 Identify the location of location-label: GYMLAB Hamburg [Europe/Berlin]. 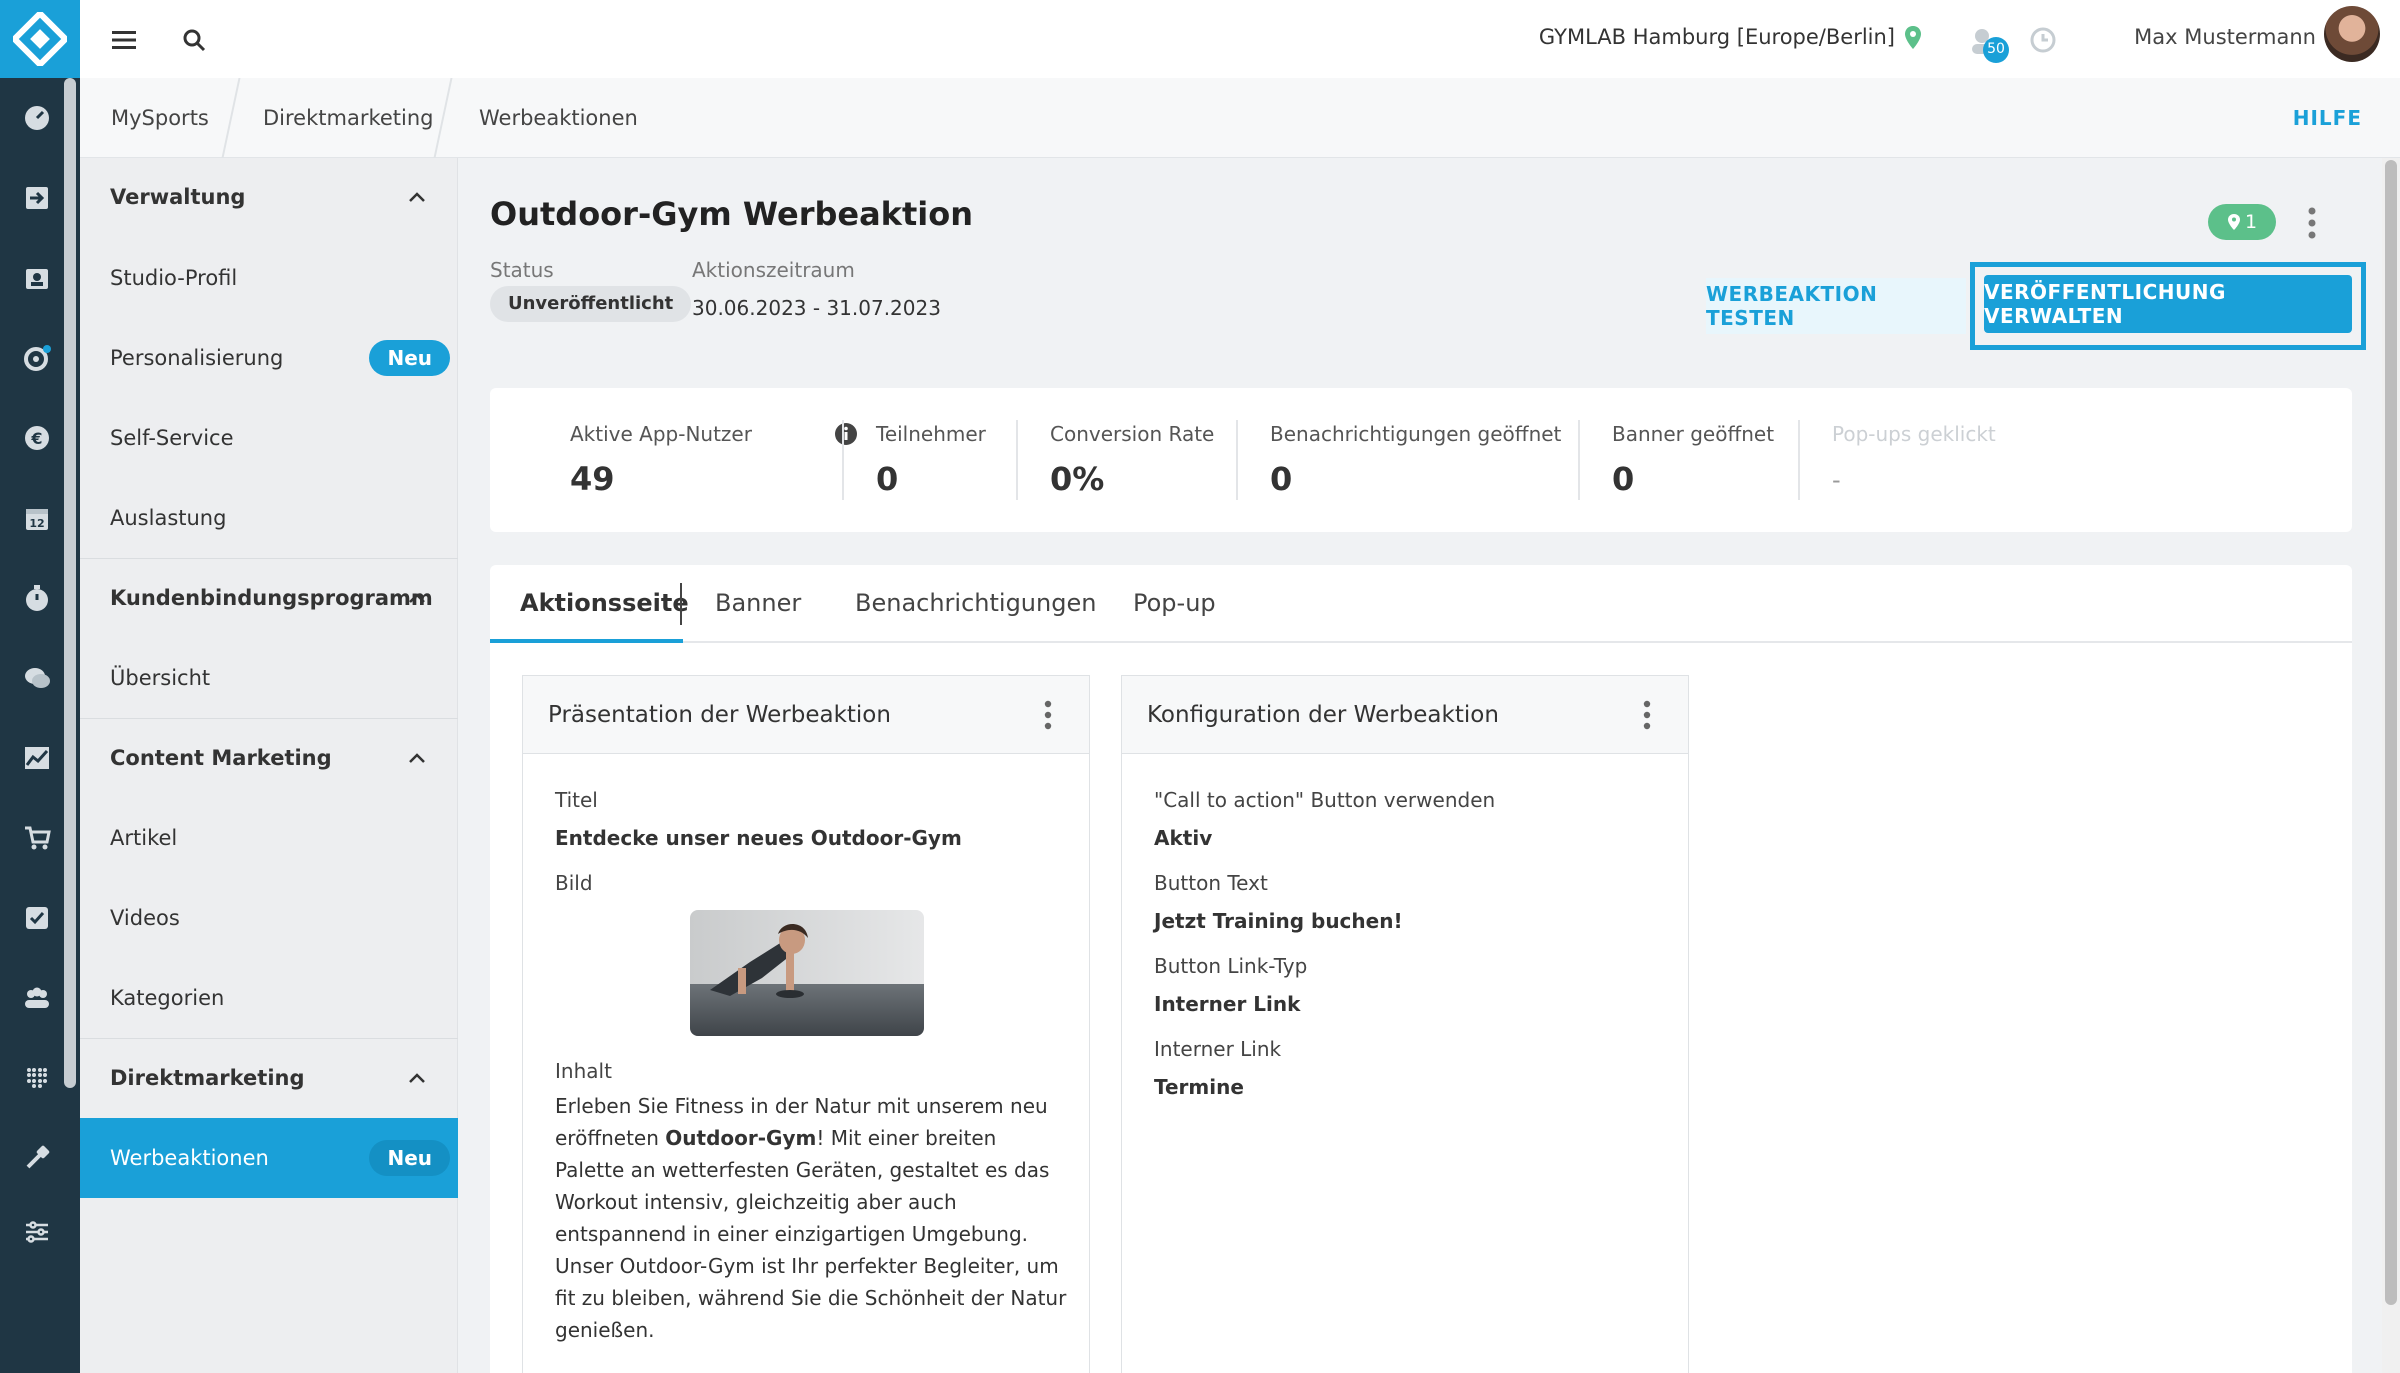
(1717, 37).